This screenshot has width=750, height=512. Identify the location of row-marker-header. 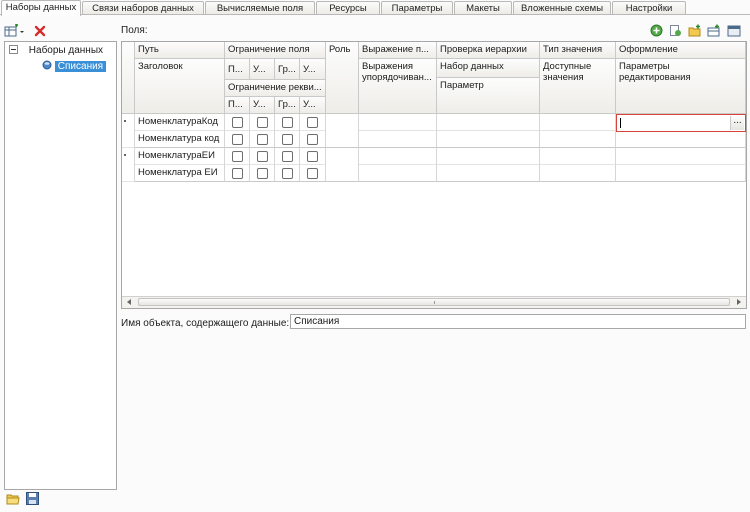
(128, 78).